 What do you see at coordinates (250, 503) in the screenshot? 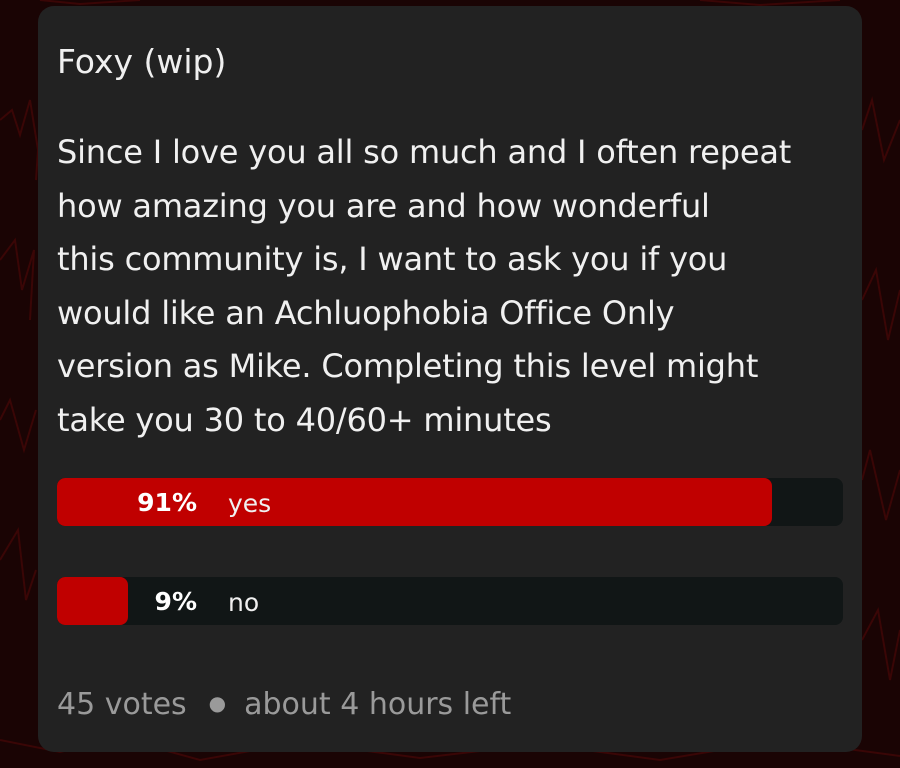
I see `poll-option-yes-label: yes` at bounding box center [250, 503].